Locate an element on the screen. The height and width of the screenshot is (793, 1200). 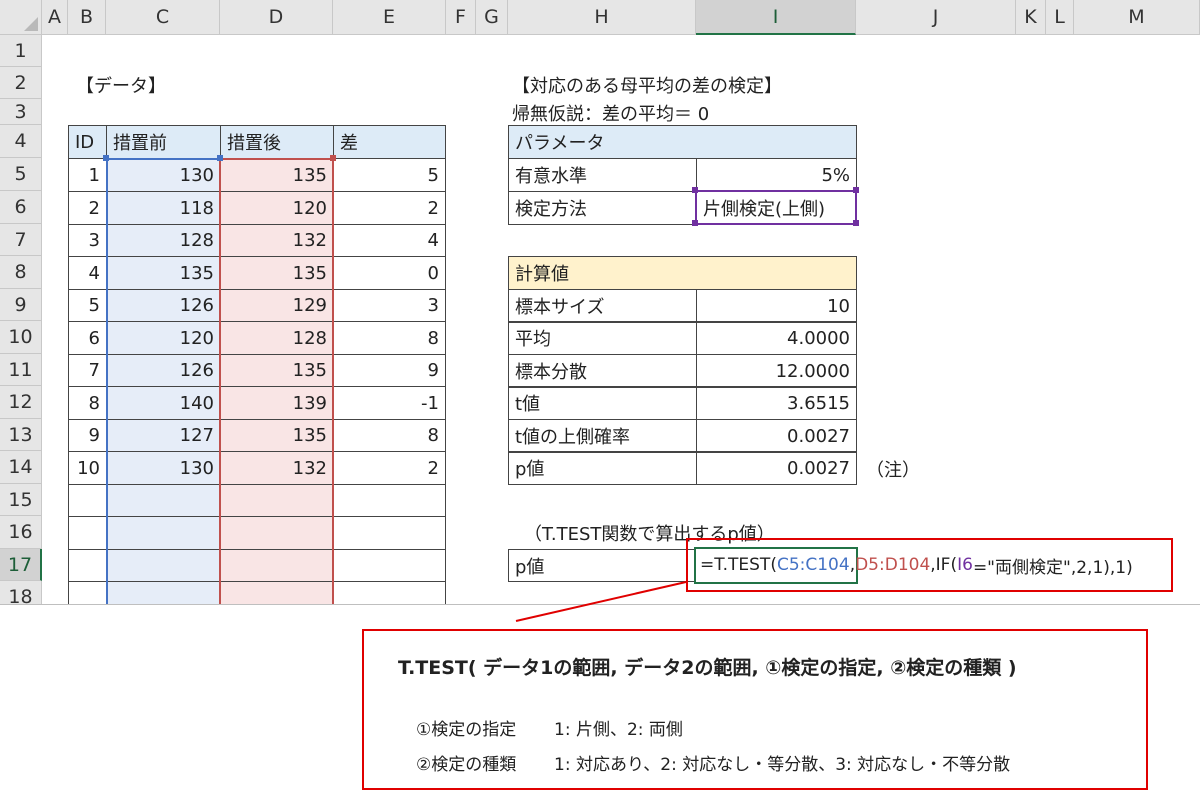
callout-line2-label: ②検定の種類 is located at coordinates (466, 765).